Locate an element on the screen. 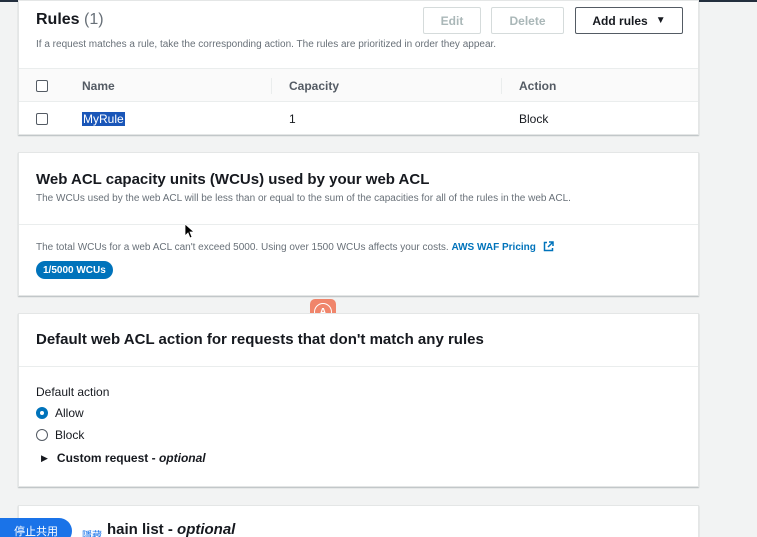 The image size is (757, 537). default-action-label: Default action is located at coordinates (73, 392).